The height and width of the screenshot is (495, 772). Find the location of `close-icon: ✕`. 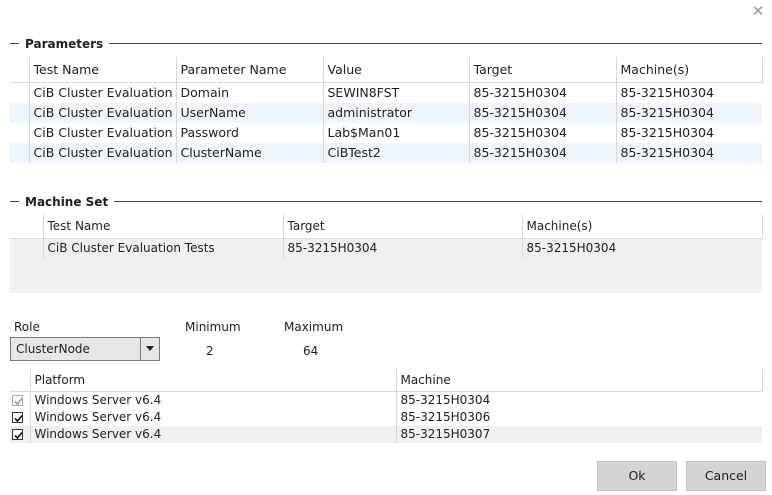

close-icon: ✕ is located at coordinates (758, 11).